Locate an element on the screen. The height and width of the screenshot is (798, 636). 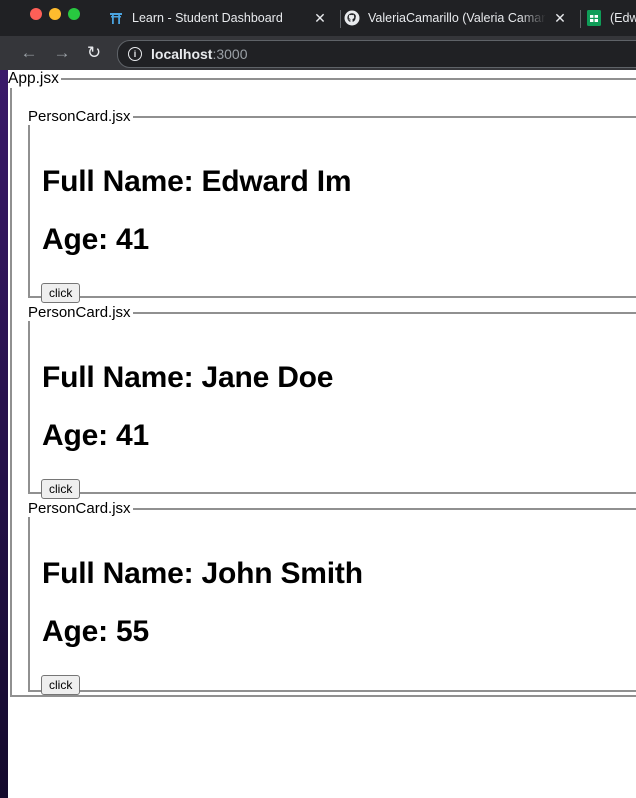
person-full-name: Full Name: Edward Im is located at coordinates (197, 181).